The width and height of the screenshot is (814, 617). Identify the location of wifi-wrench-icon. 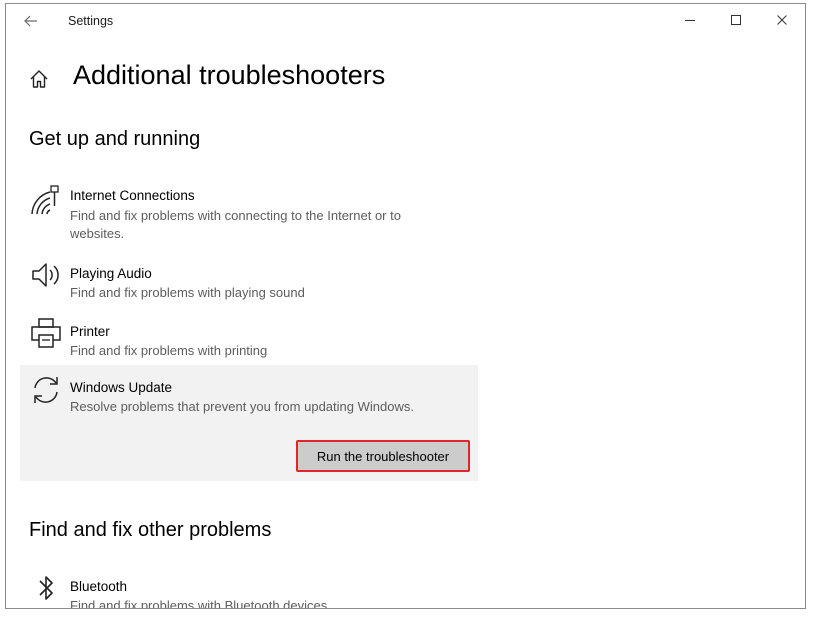
(45, 200).